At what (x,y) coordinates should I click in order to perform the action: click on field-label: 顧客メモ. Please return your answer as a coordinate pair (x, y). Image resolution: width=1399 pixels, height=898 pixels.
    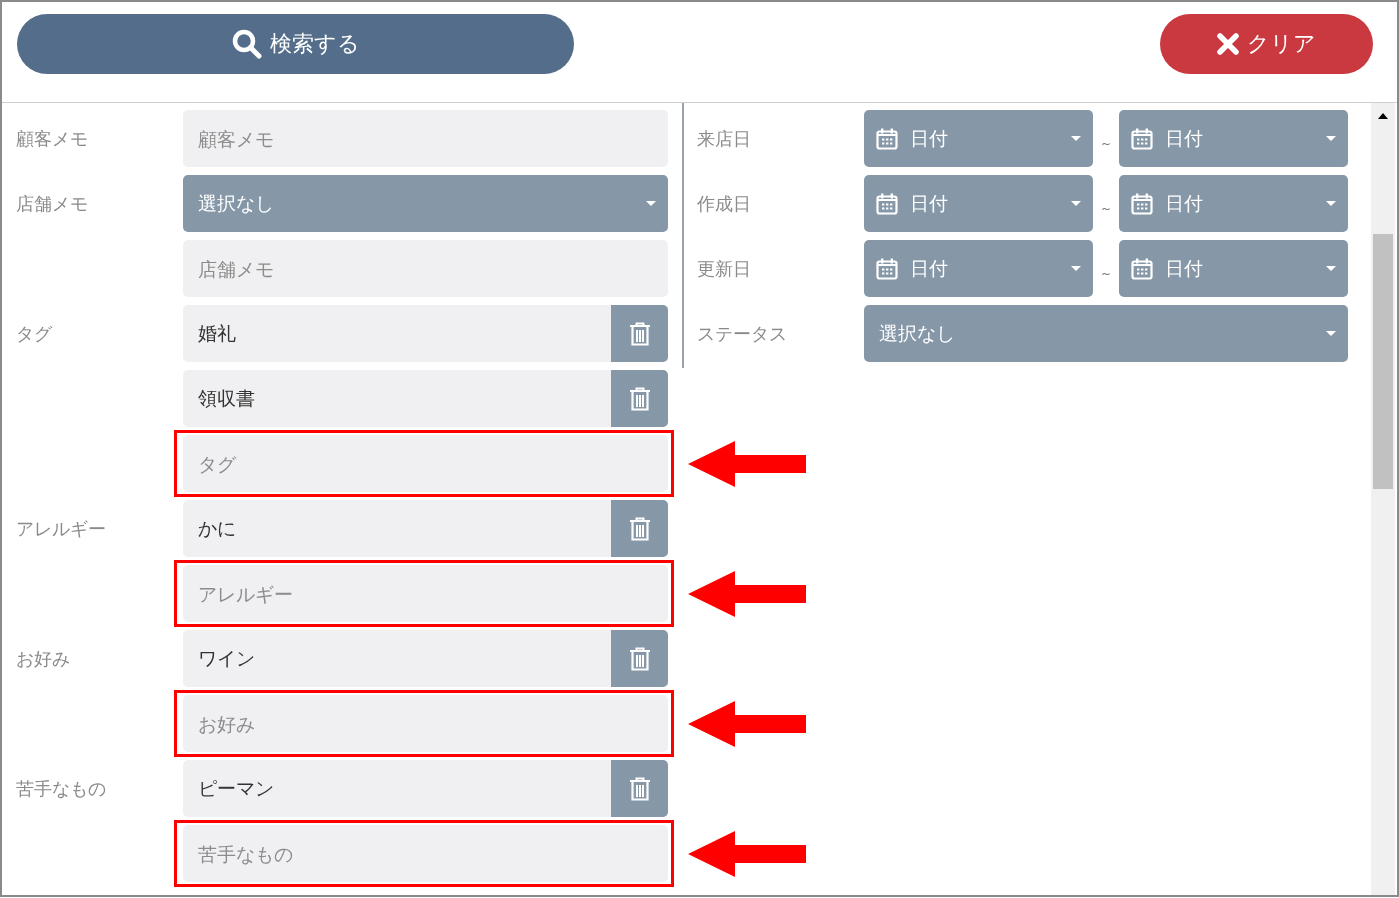
    Looking at the image, I should click on (52, 139).